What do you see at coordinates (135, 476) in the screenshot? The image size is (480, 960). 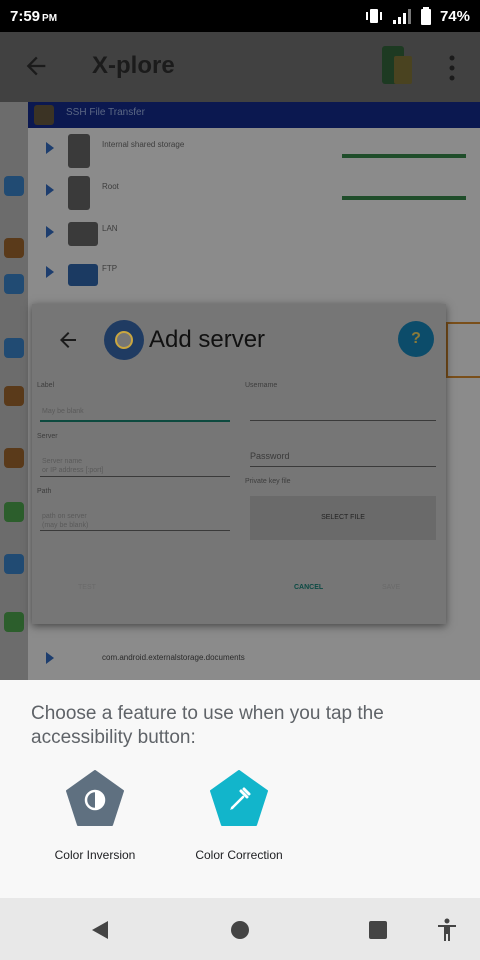 I see `server-field-underline` at bounding box center [135, 476].